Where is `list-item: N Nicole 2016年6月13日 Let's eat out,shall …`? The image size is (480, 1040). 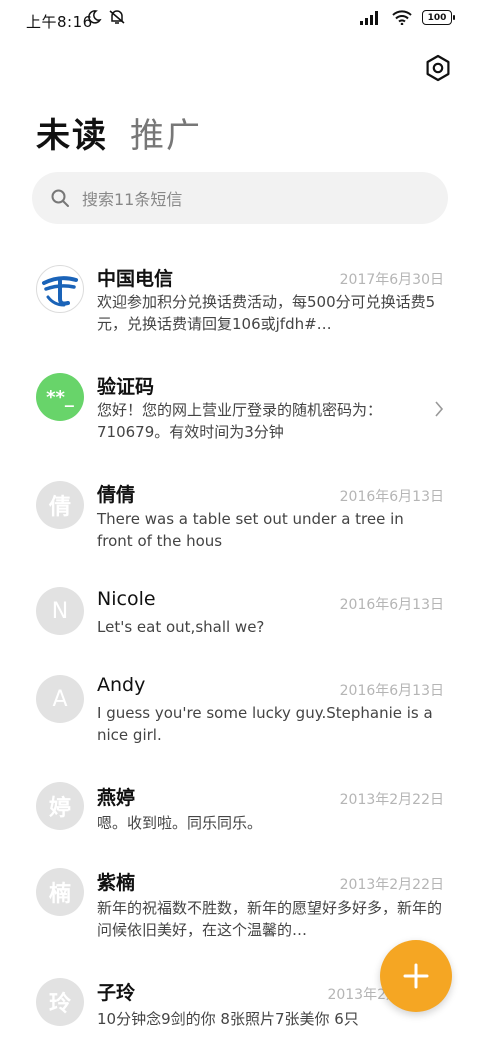 list-item: N Nicole 2016年6月13日 Let's eat out,shall … is located at coordinates (240, 617).